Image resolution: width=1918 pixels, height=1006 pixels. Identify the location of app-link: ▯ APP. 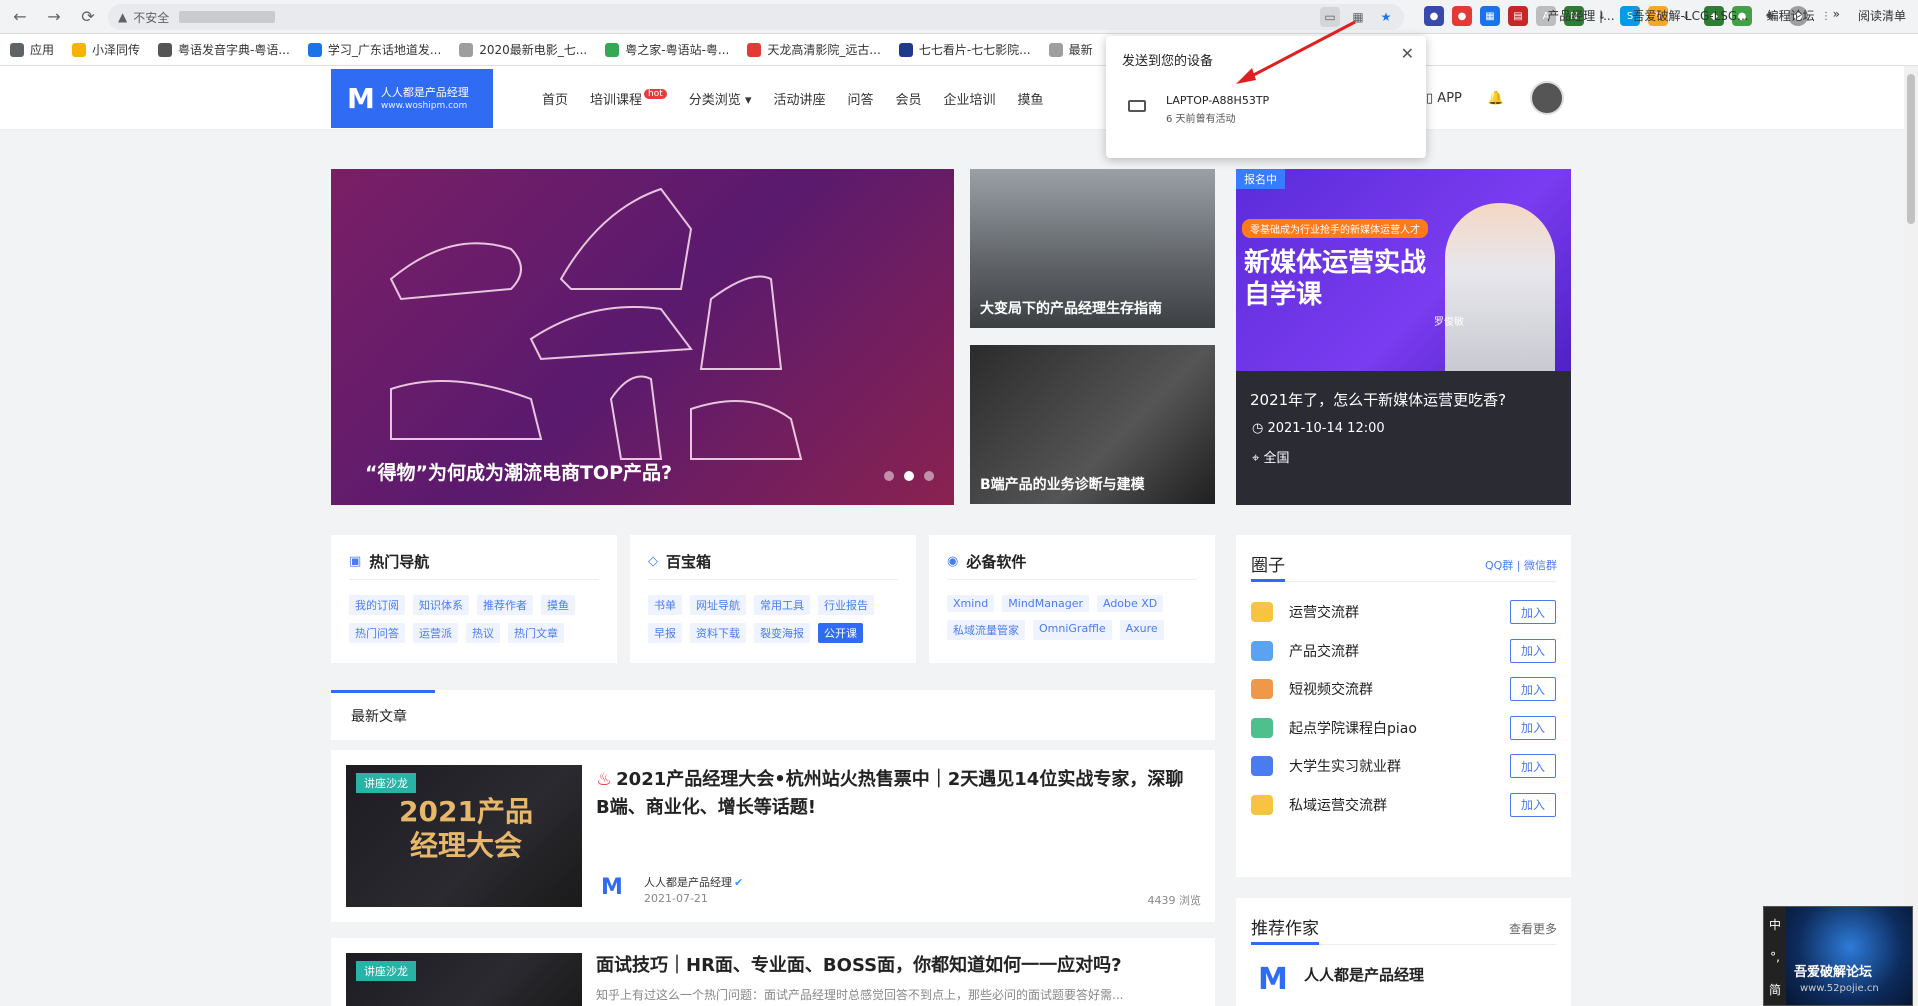
(1444, 98).